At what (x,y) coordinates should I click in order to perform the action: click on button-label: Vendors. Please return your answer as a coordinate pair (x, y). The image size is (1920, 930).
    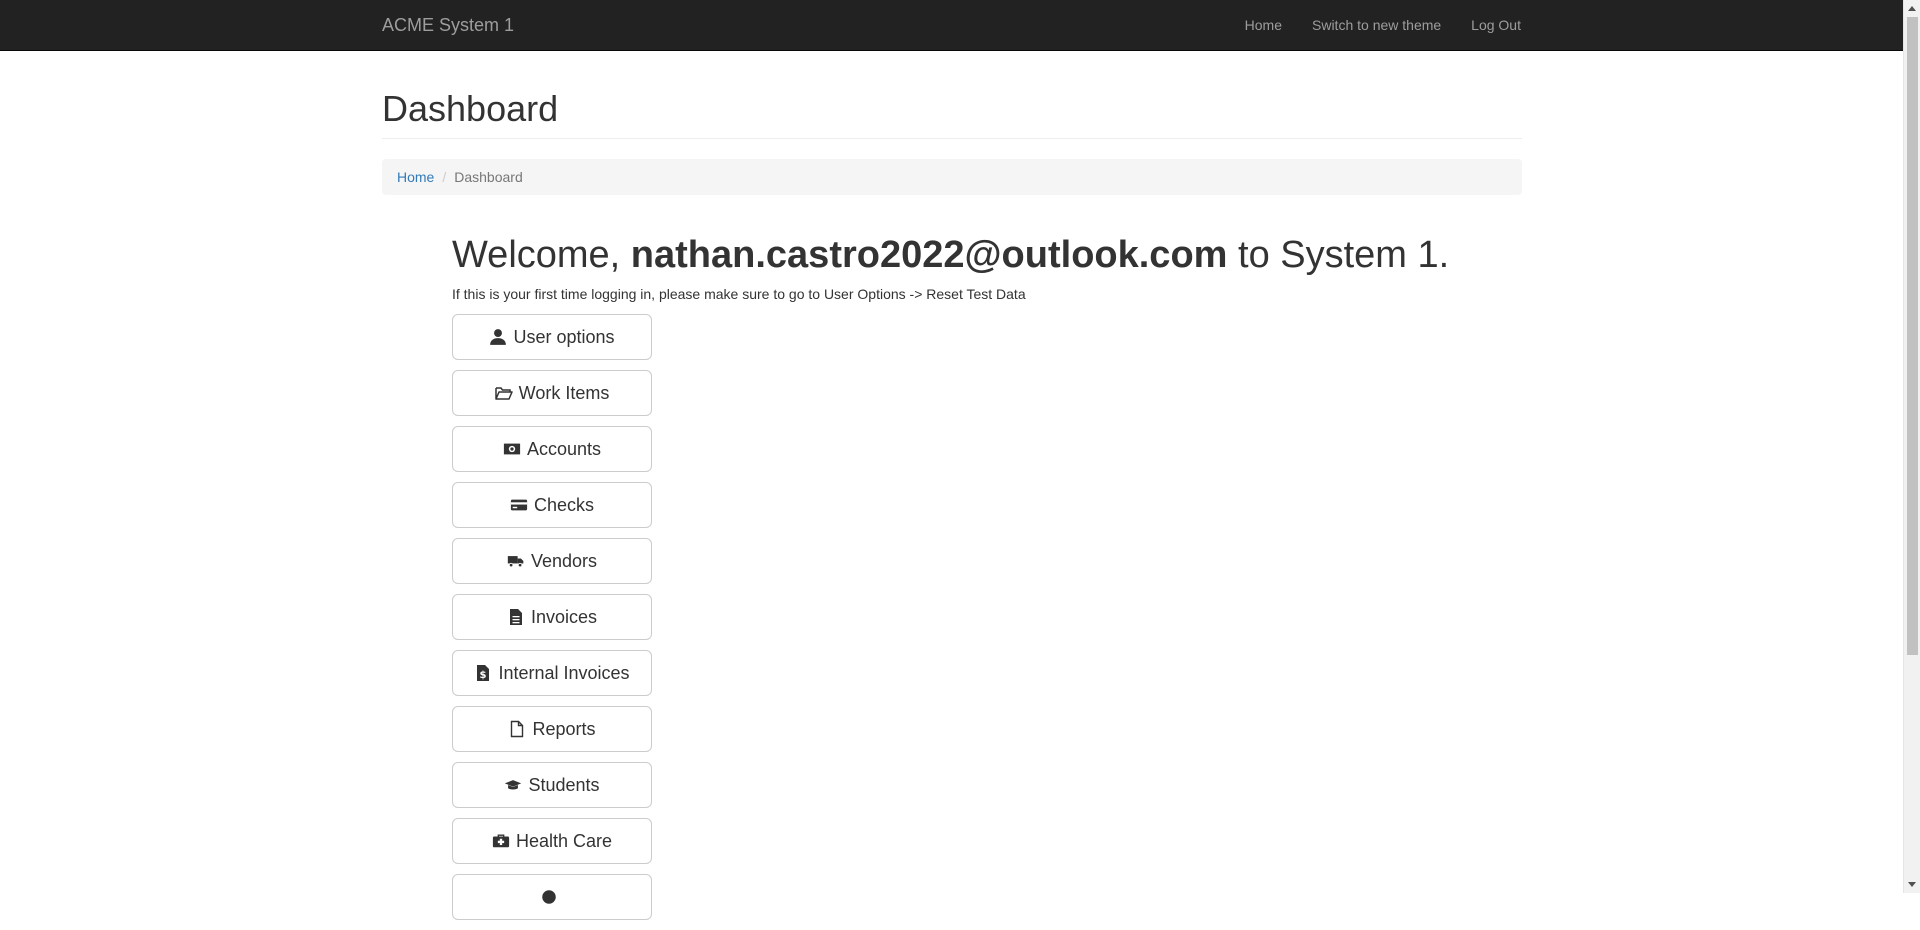
    Looking at the image, I should click on (564, 560).